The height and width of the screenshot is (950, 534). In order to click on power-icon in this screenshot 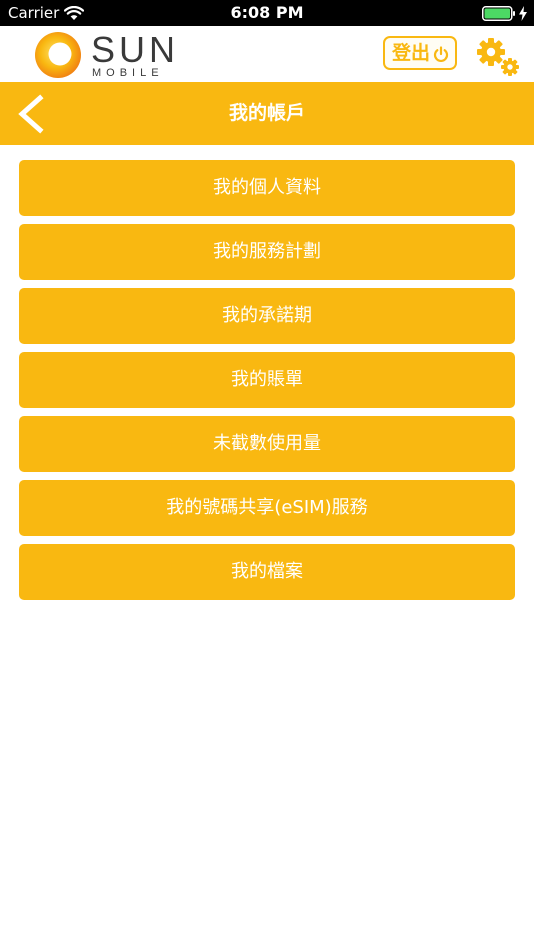, I will do `click(441, 54)`.